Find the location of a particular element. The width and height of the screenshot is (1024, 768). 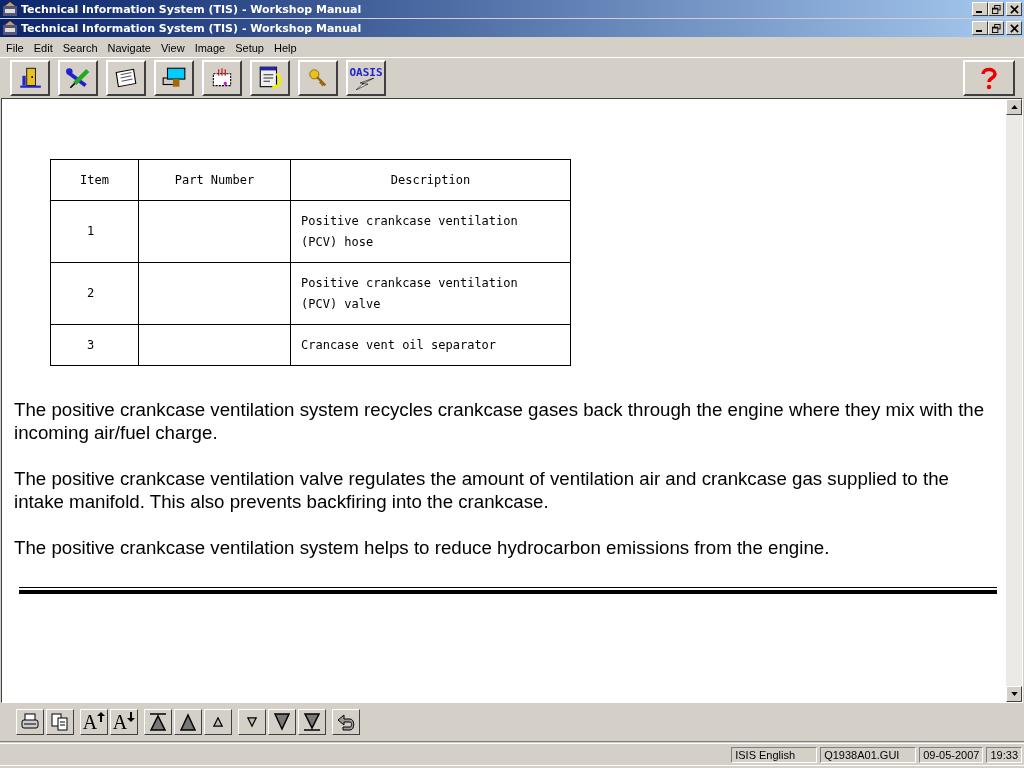

column-header: Part Number is located at coordinates (214, 180).